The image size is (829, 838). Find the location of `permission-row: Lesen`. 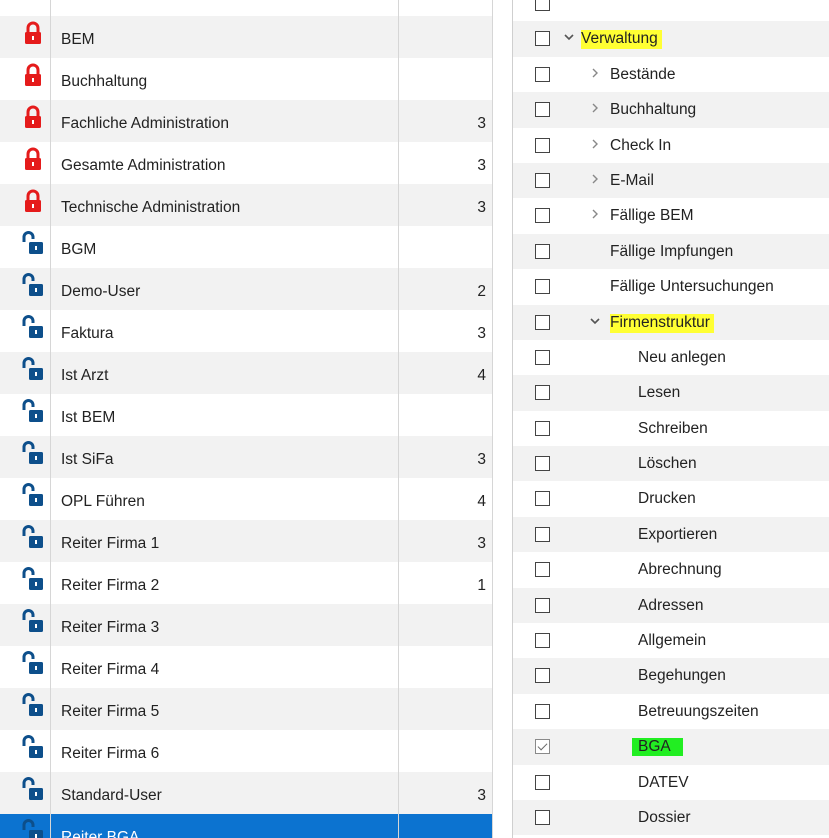

permission-row: Lesen is located at coordinates (671, 393).